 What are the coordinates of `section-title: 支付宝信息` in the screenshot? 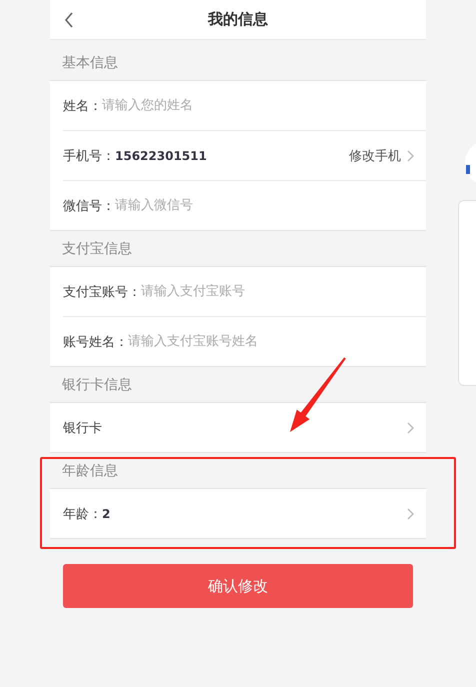 It's located at (97, 249).